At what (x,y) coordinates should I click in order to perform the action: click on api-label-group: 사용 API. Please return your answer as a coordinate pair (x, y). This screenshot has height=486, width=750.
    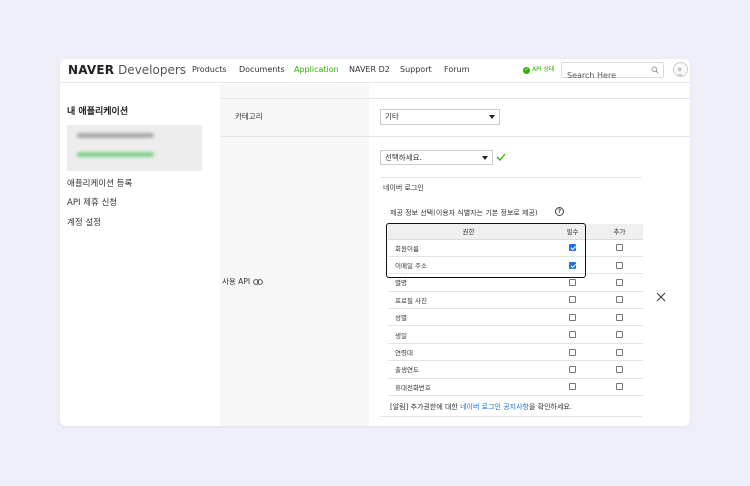
    Looking at the image, I should click on (242, 282).